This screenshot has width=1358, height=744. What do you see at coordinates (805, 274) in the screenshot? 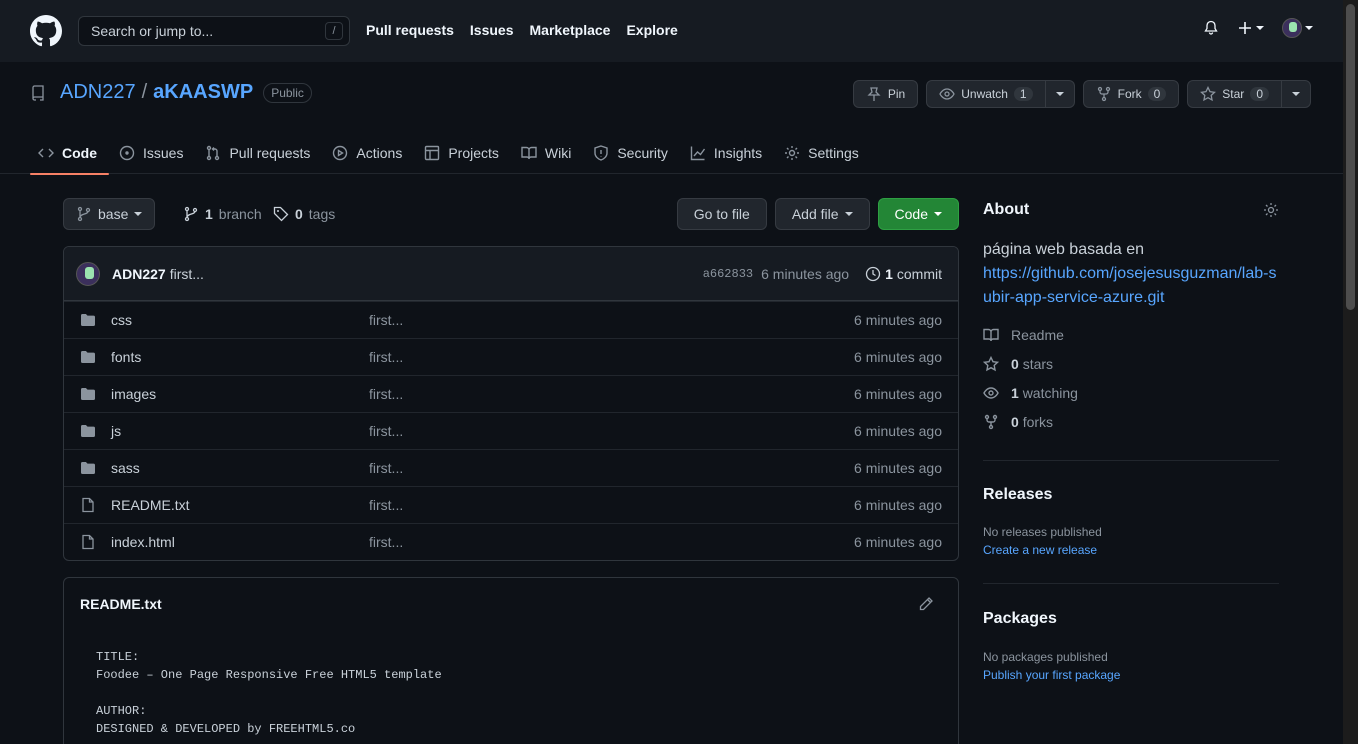
I see `commit-time: 6 minutes ago` at bounding box center [805, 274].